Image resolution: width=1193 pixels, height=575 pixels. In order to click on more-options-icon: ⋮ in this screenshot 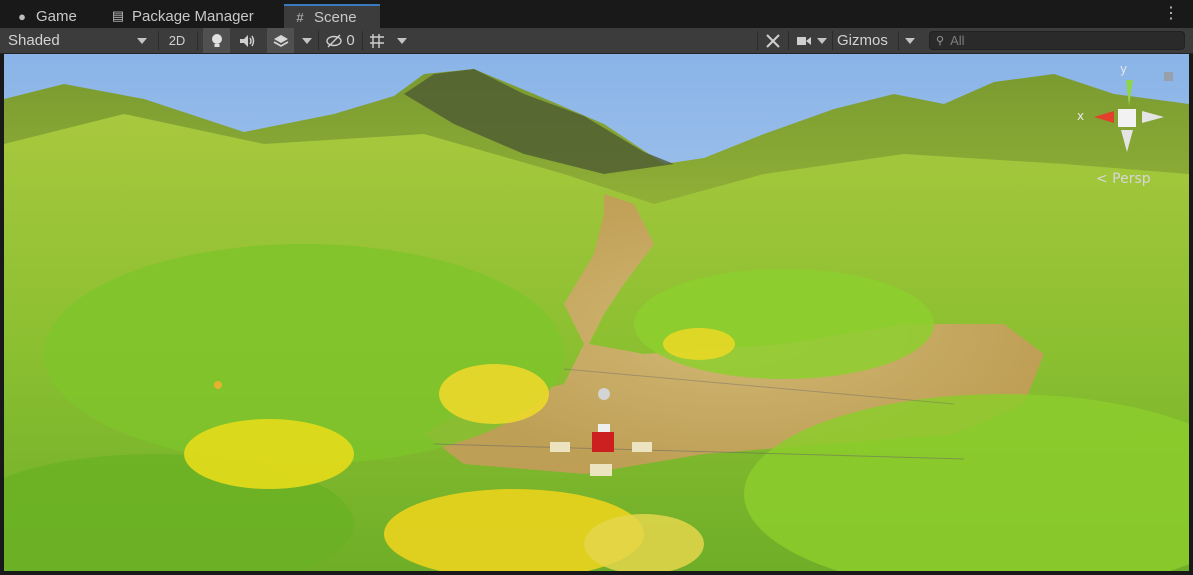, I will do `click(1171, 14)`.